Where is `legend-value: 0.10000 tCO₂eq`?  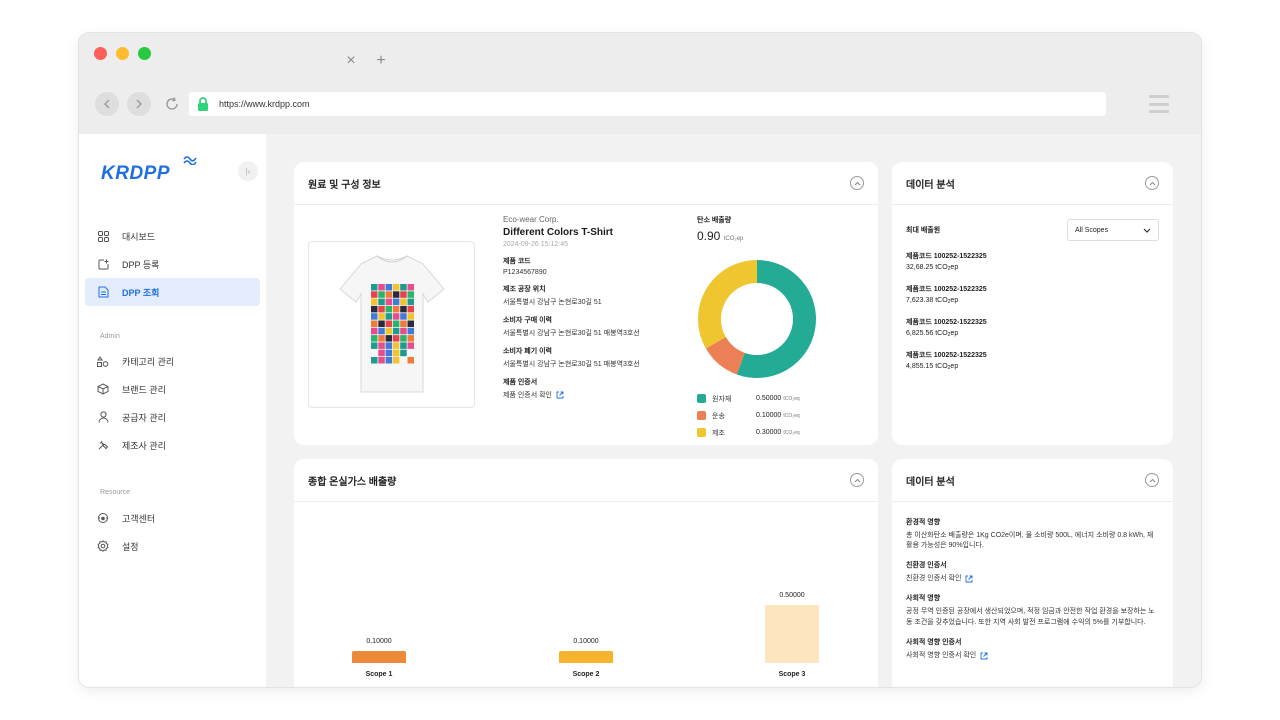
legend-value: 0.10000 tCO₂eq is located at coordinates (778, 415).